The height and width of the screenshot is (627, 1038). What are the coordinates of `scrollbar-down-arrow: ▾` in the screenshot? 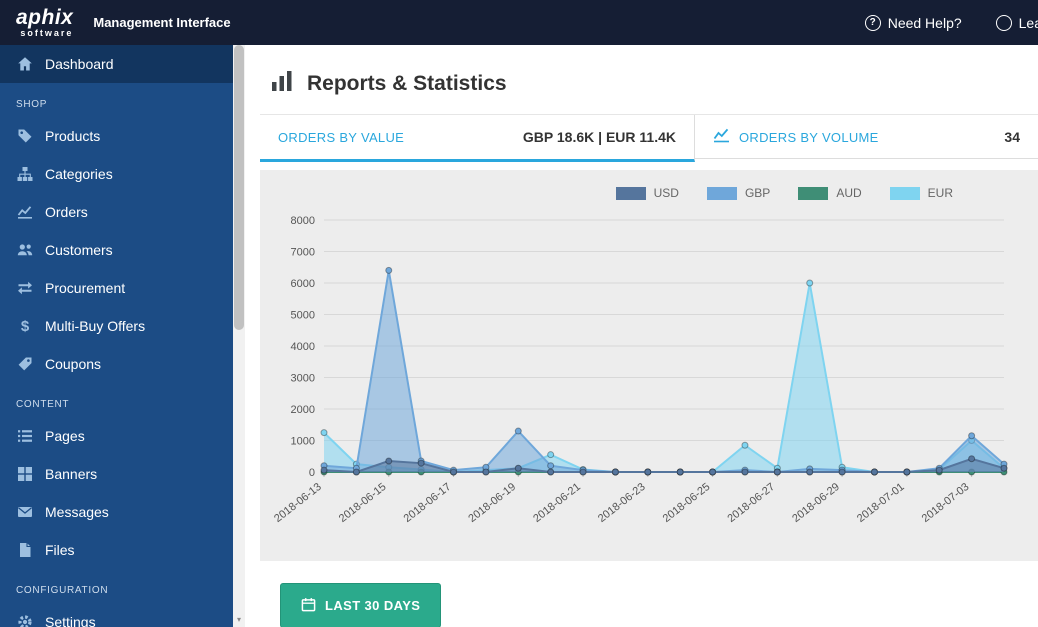 It's located at (239, 620).